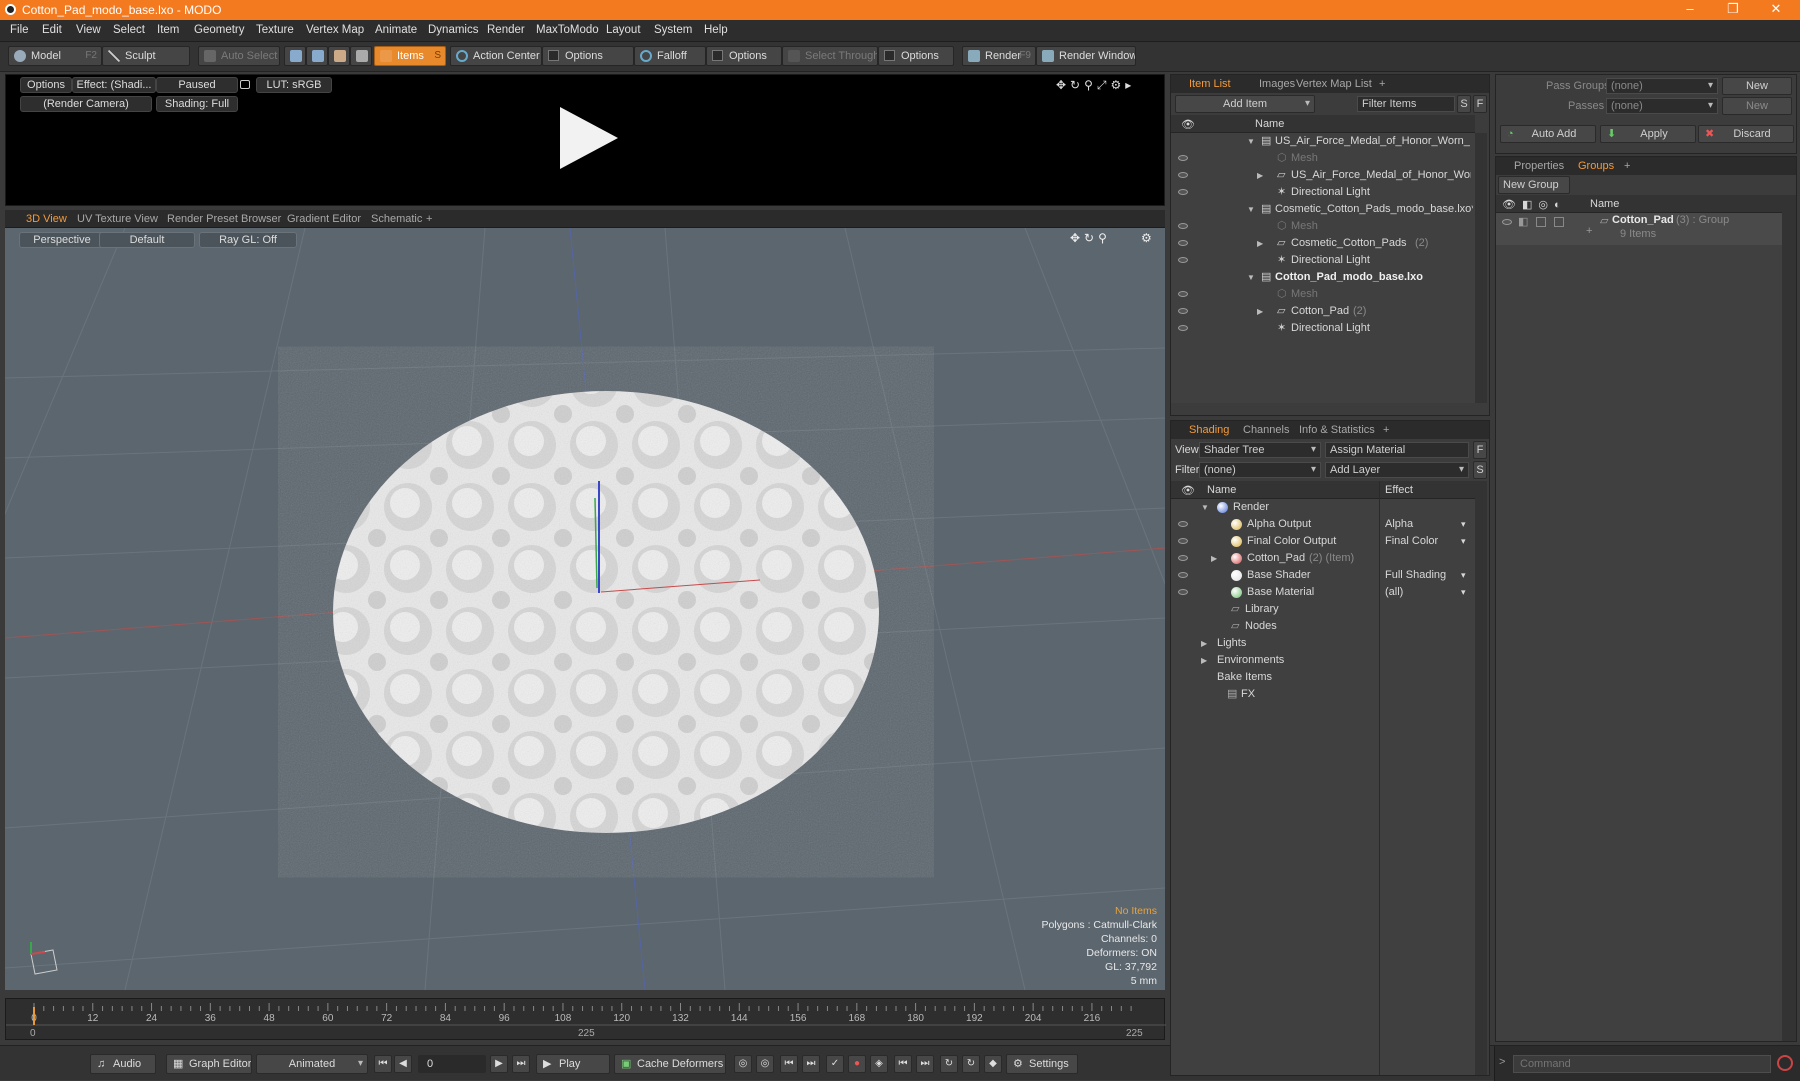 The width and height of the screenshot is (1800, 1081). What do you see at coordinates (588, 138) in the screenshot?
I see `play-icon` at bounding box center [588, 138].